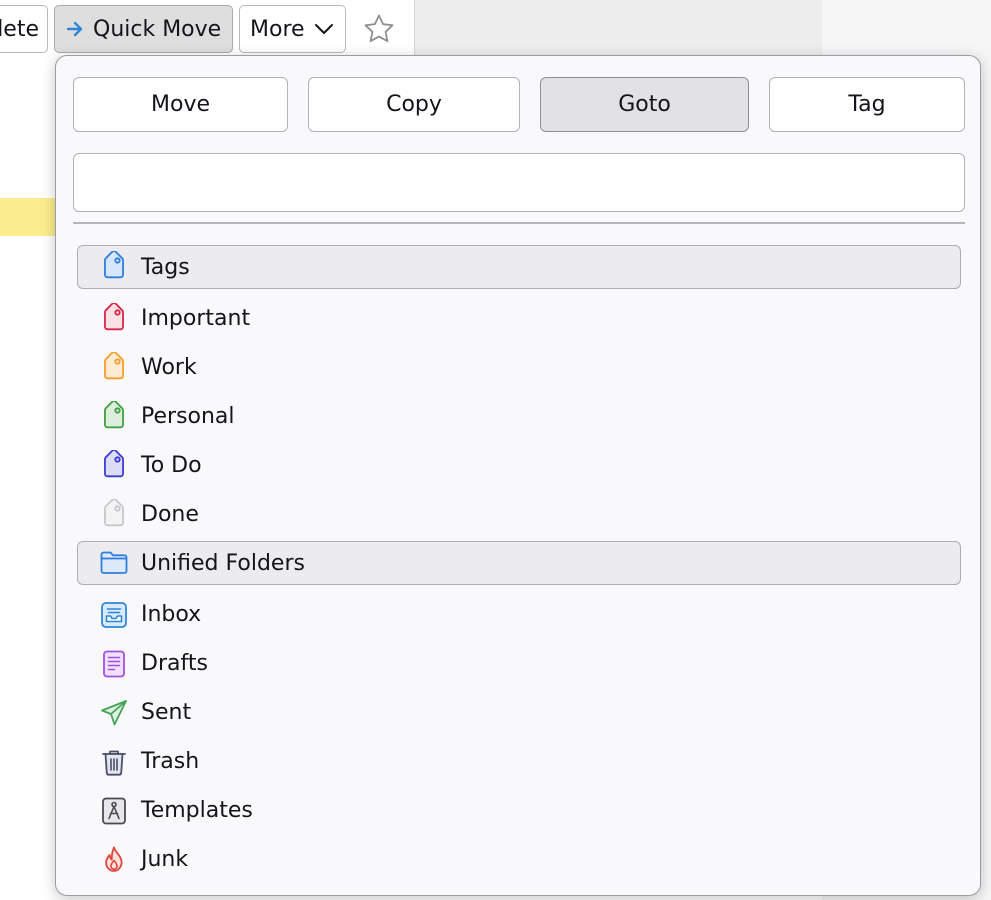  Describe the element at coordinates (519, 514) in the screenshot. I see `list-item-done: Done` at that location.